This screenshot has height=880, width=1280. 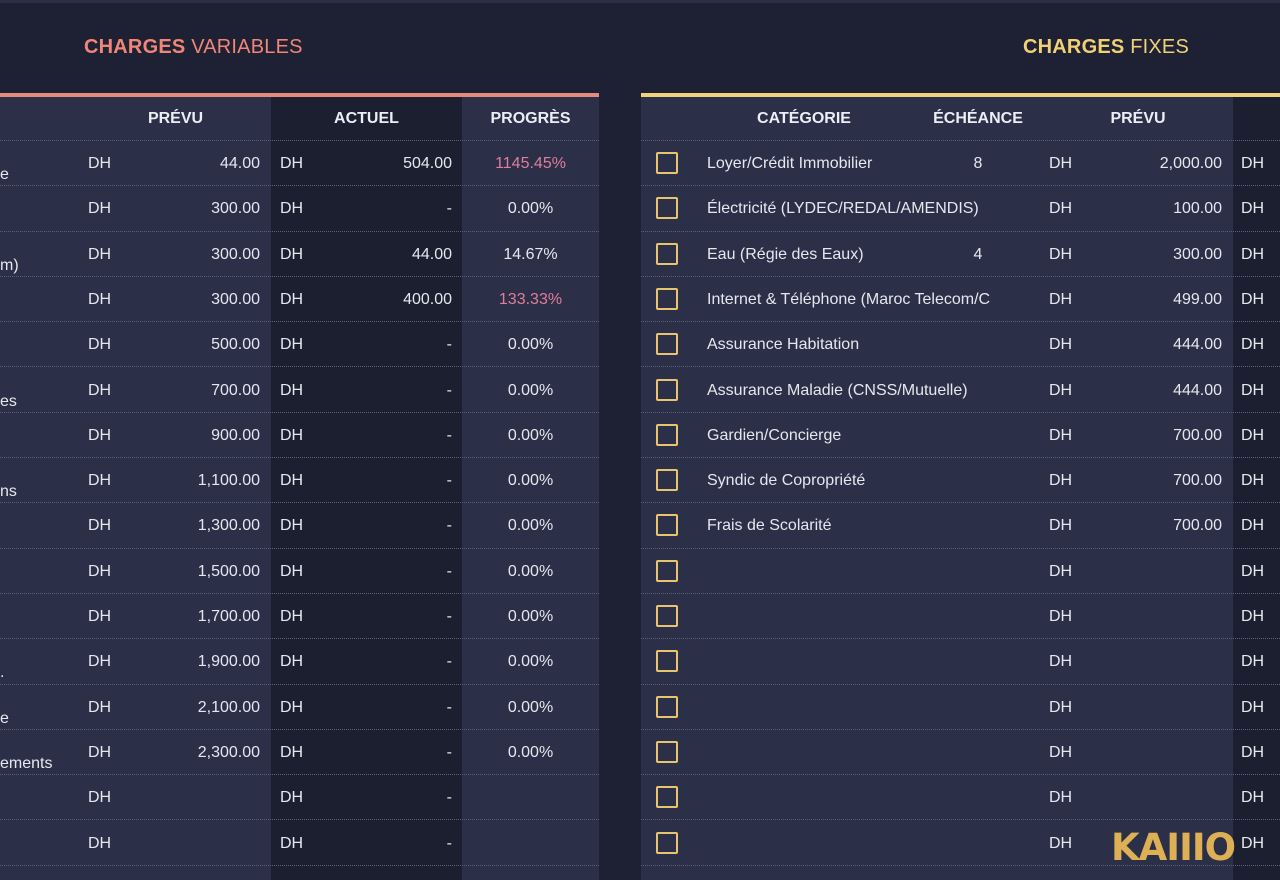 I want to click on table-row: m) DH 300.00 DH 44.00 14.67%, so click(x=299, y=254).